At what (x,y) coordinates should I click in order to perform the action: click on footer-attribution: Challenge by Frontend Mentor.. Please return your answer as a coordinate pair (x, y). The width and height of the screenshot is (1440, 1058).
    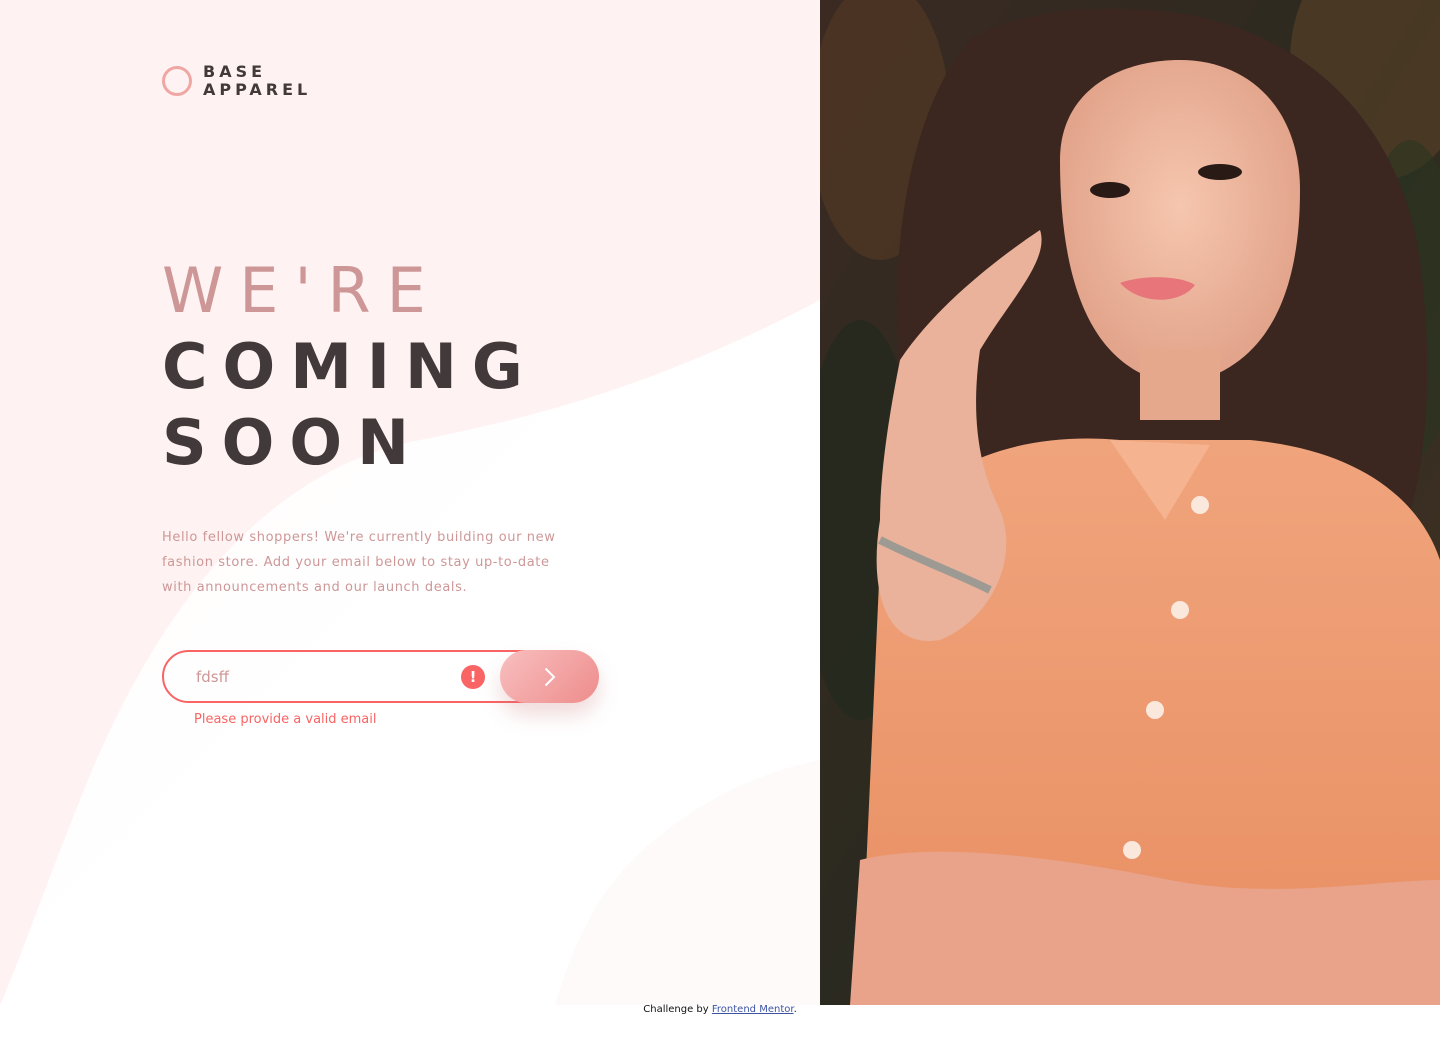
    Looking at the image, I should click on (720, 1010).